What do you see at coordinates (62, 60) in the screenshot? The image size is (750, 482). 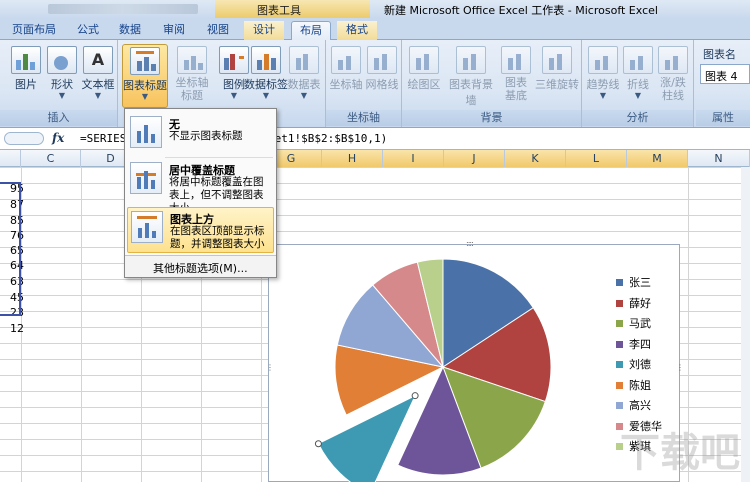 I see `shapes-icon` at bounding box center [62, 60].